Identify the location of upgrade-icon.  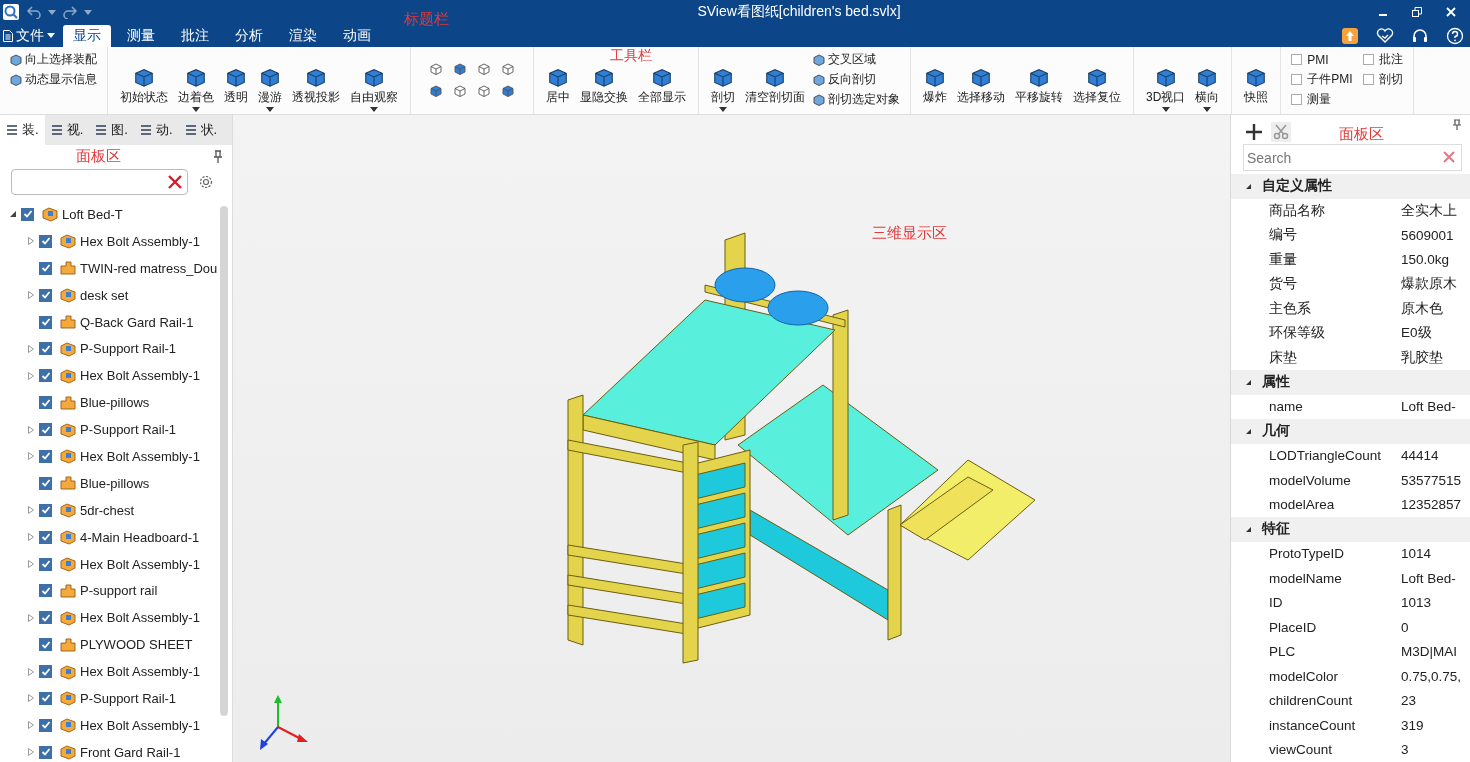
(1350, 35).